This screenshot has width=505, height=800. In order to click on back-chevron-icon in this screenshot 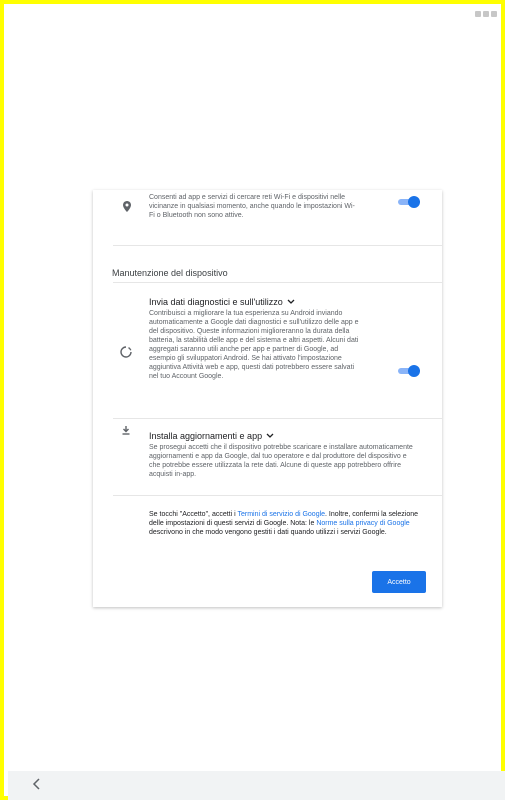, I will do `click(37, 786)`.